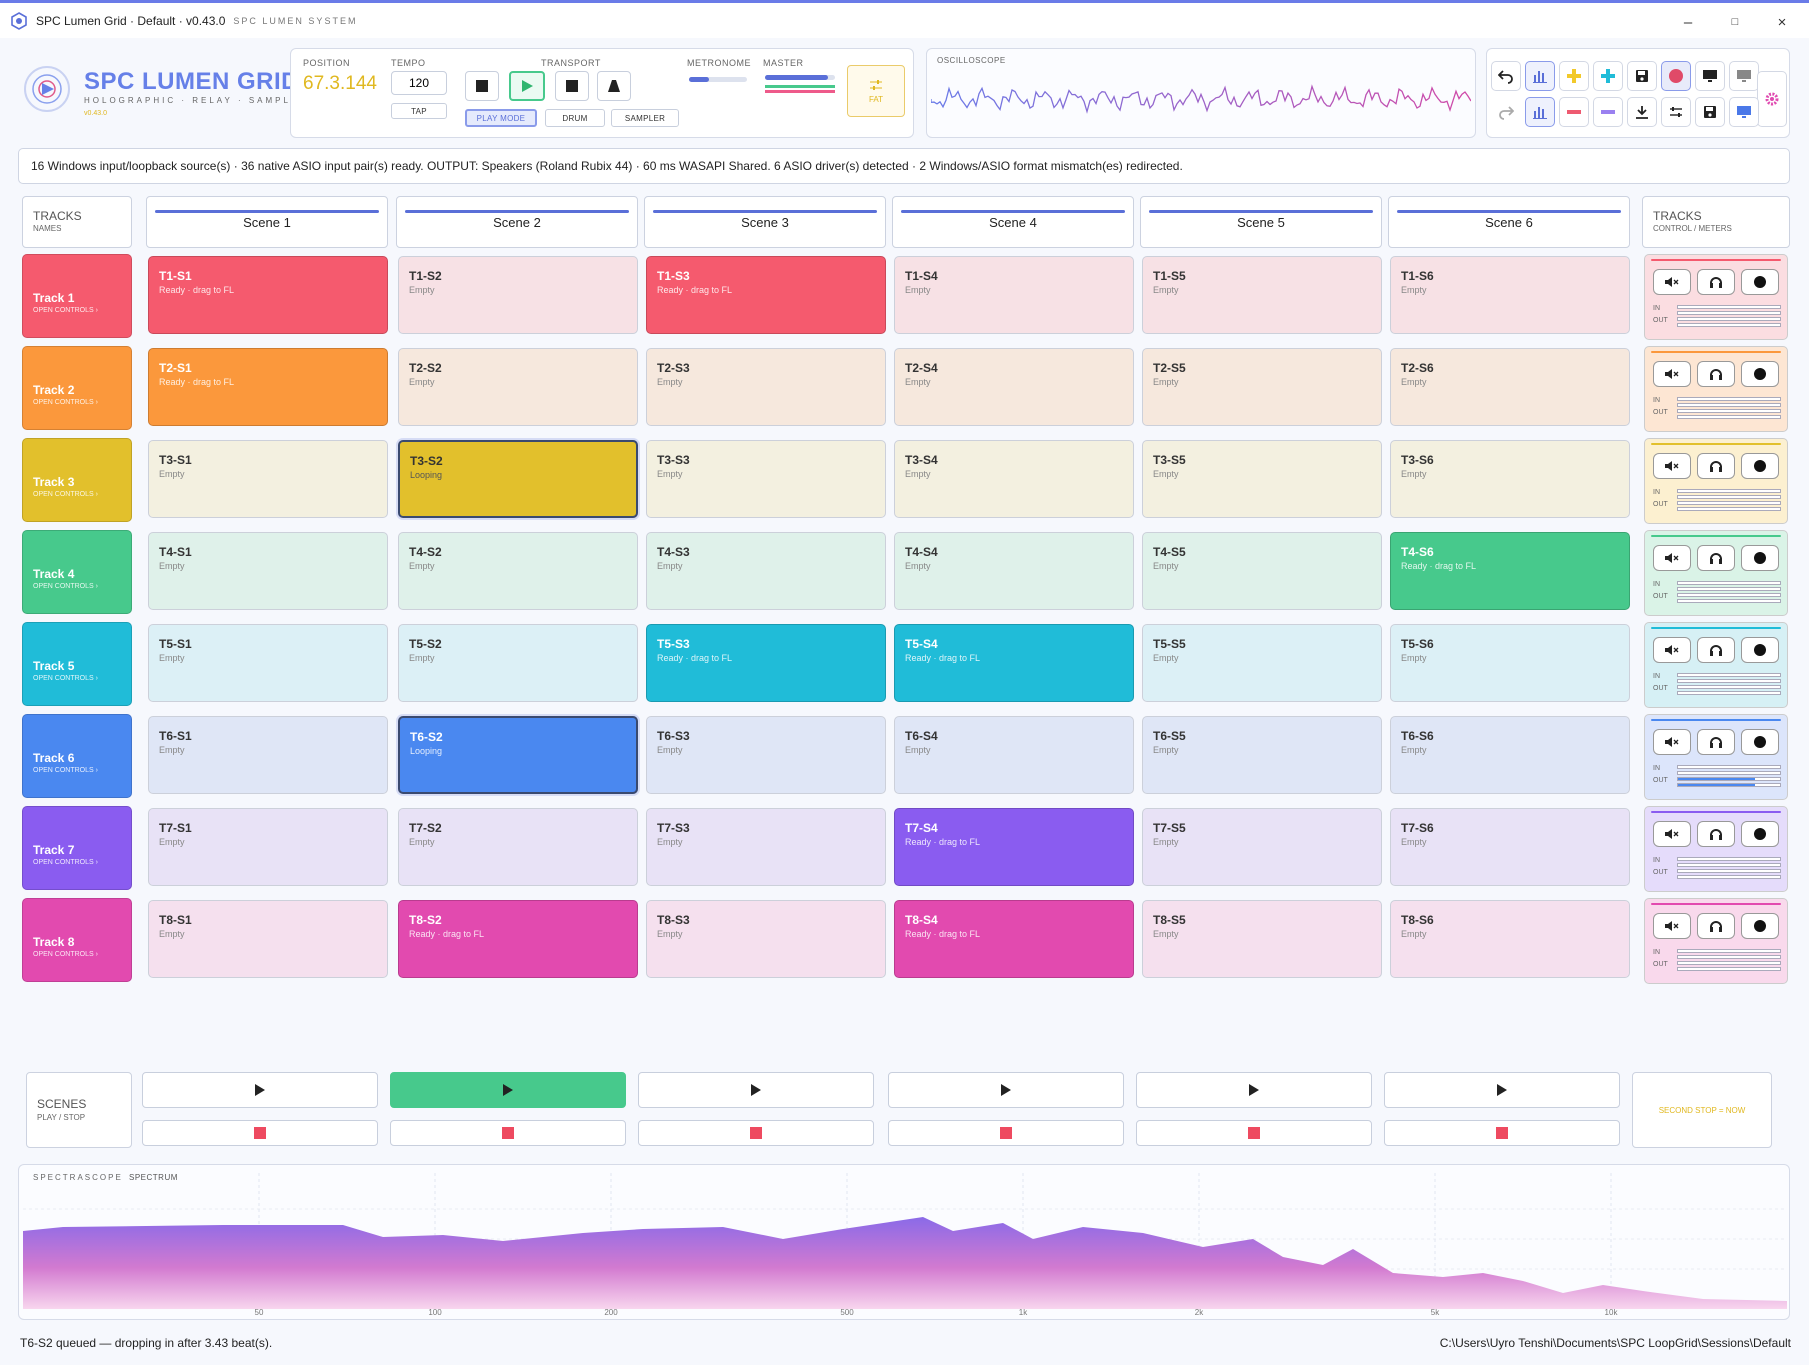 The width and height of the screenshot is (1809, 1365). What do you see at coordinates (518, 755) in the screenshot?
I see `clip-slot: T6-S2 Looping` at bounding box center [518, 755].